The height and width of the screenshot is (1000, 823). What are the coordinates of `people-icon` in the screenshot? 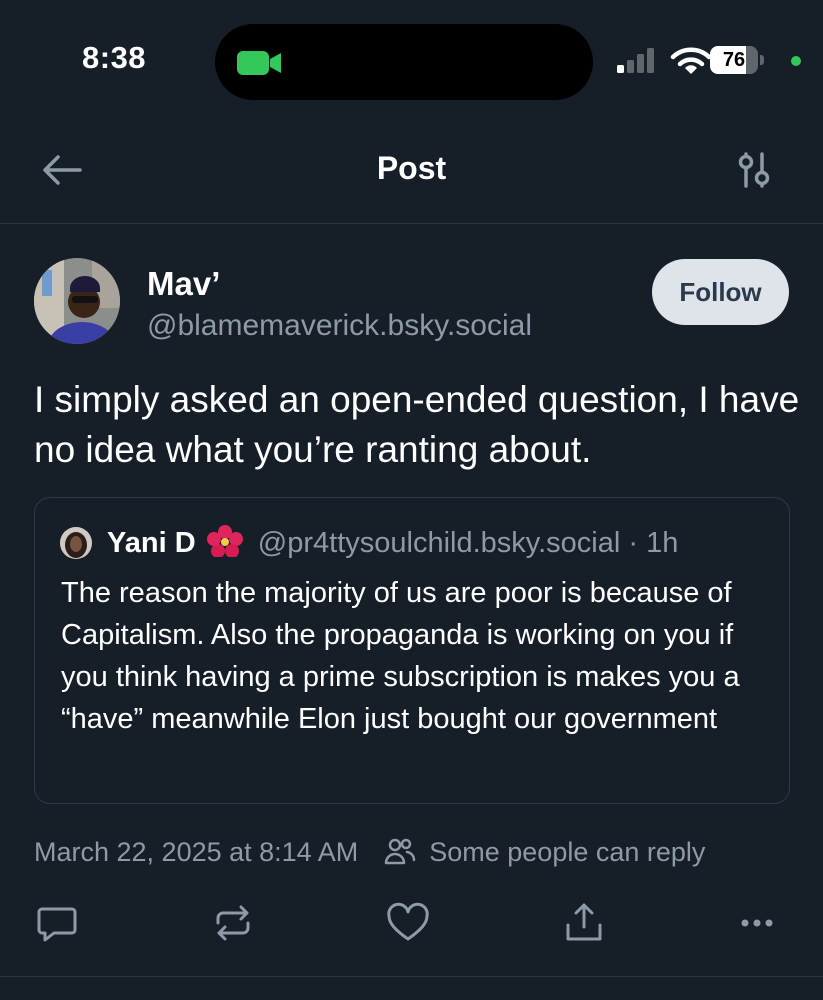 It's located at (399, 851).